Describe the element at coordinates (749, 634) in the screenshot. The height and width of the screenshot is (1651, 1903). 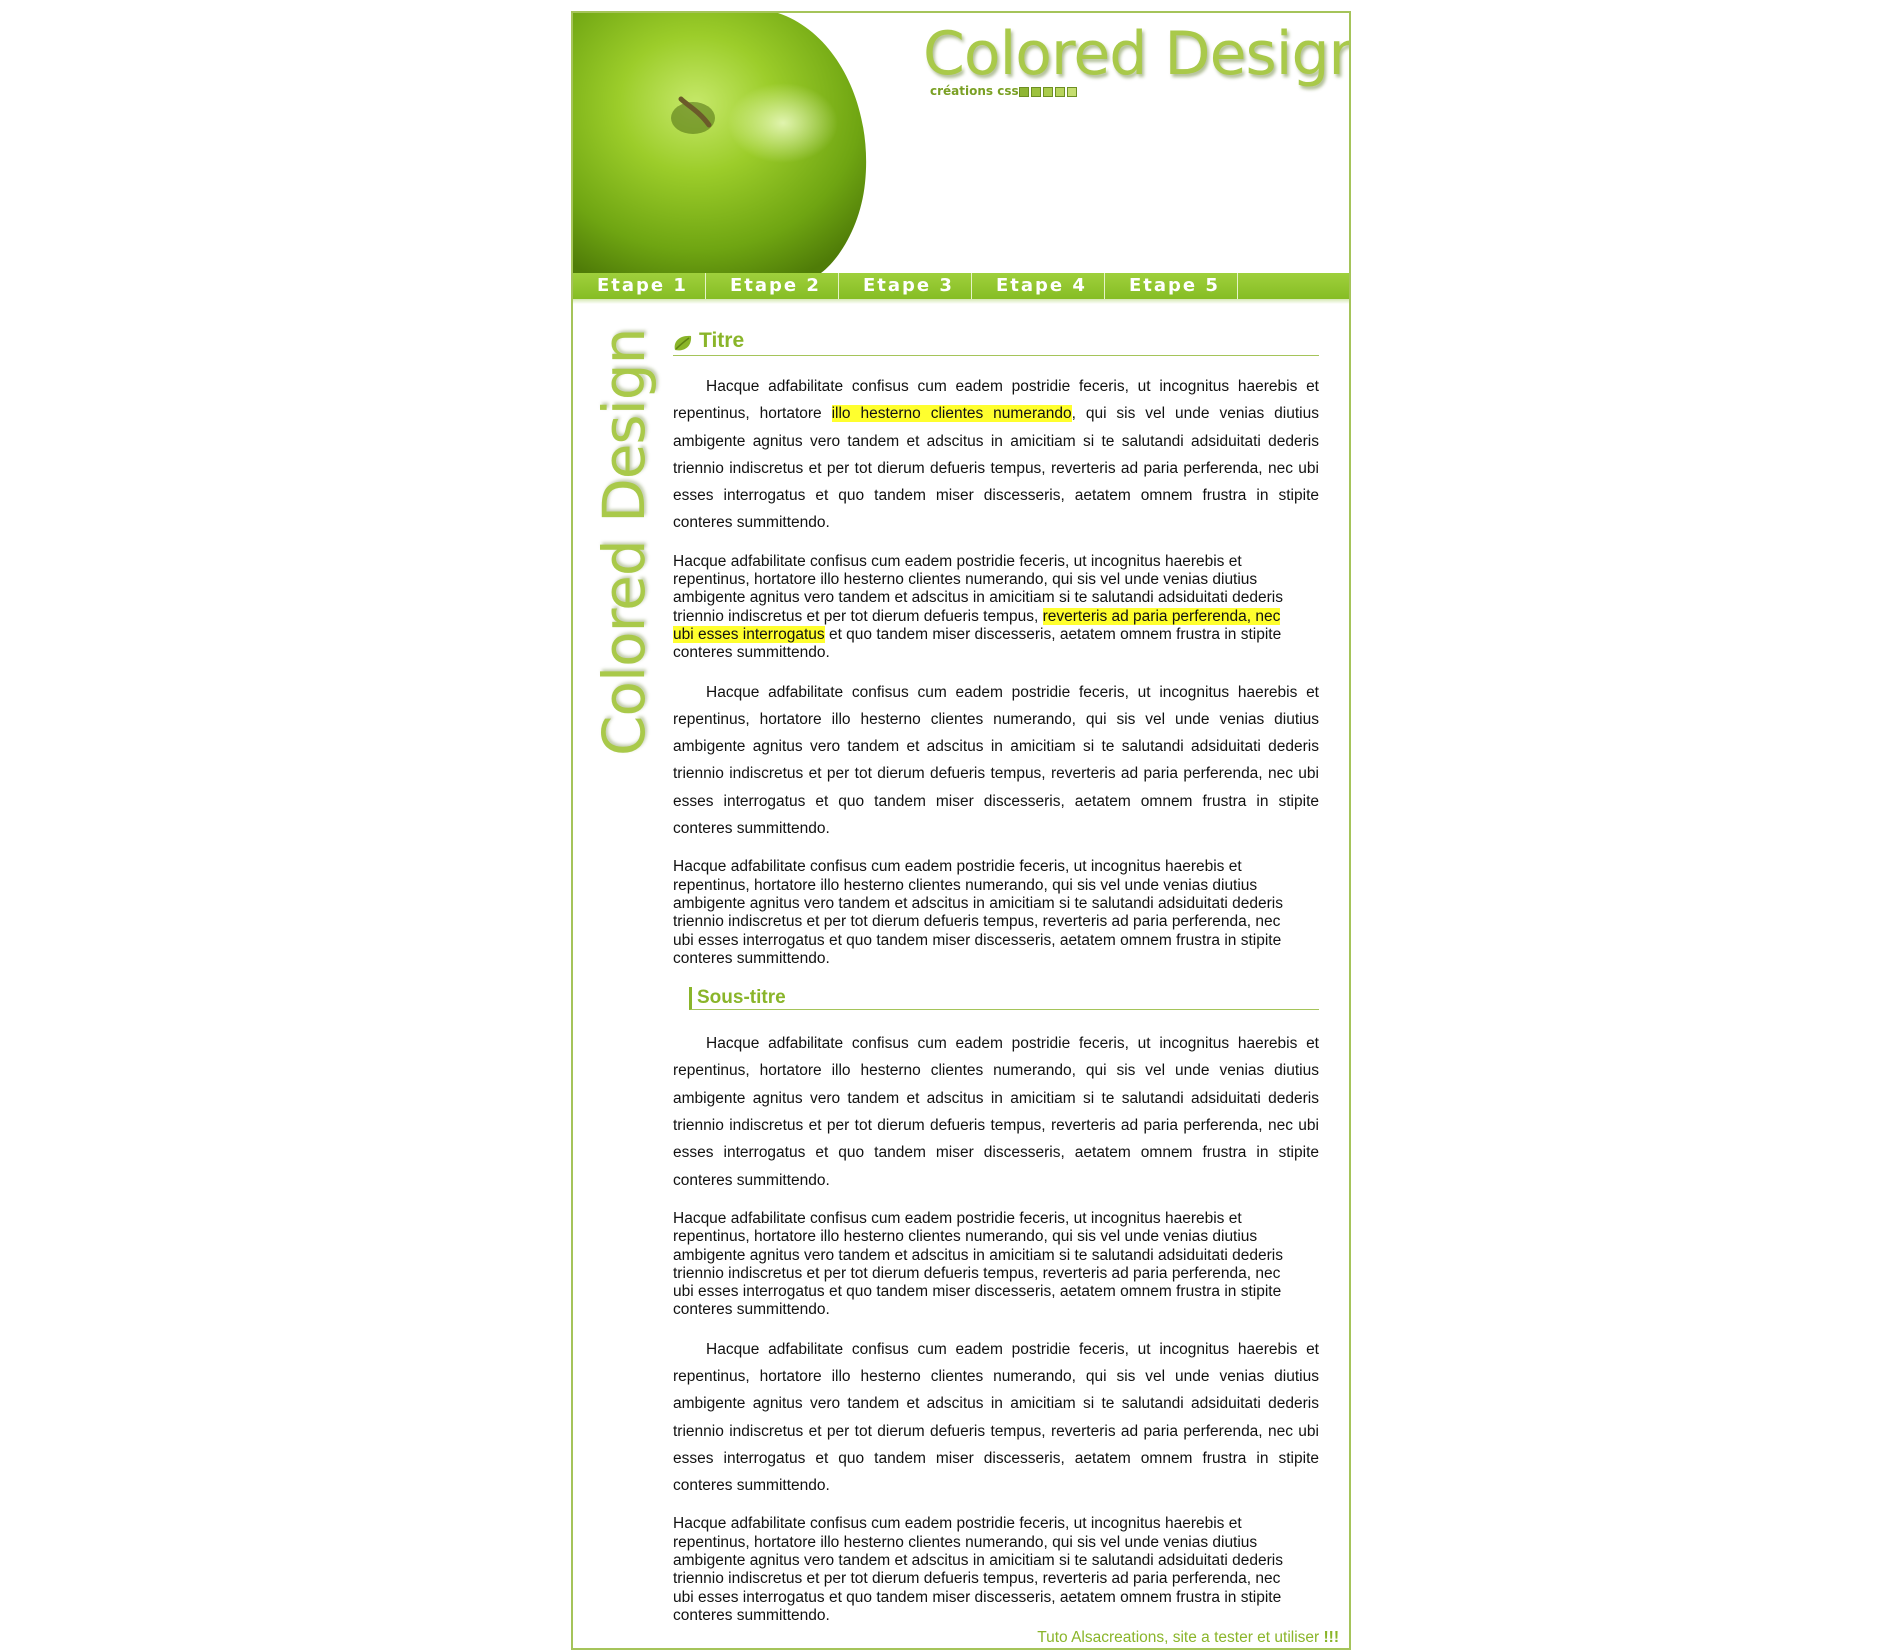
I see `highlight: ubi esses interrogatus` at that location.